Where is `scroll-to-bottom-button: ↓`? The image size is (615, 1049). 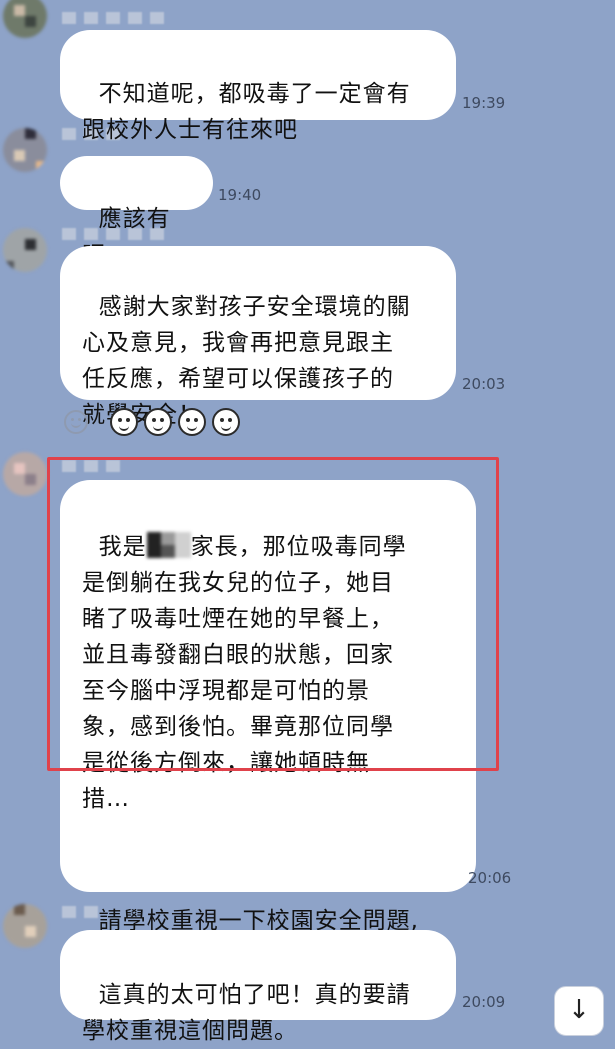
scroll-to-bottom-button: ↓ is located at coordinates (579, 1011).